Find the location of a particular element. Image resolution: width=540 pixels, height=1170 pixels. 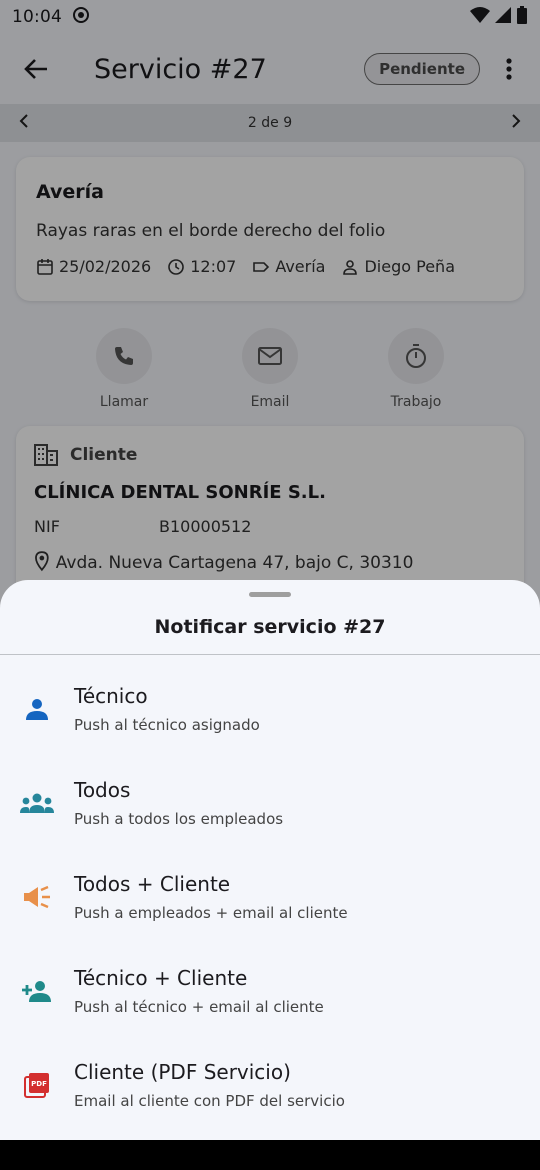

person-add-icon is located at coordinates (36, 991).